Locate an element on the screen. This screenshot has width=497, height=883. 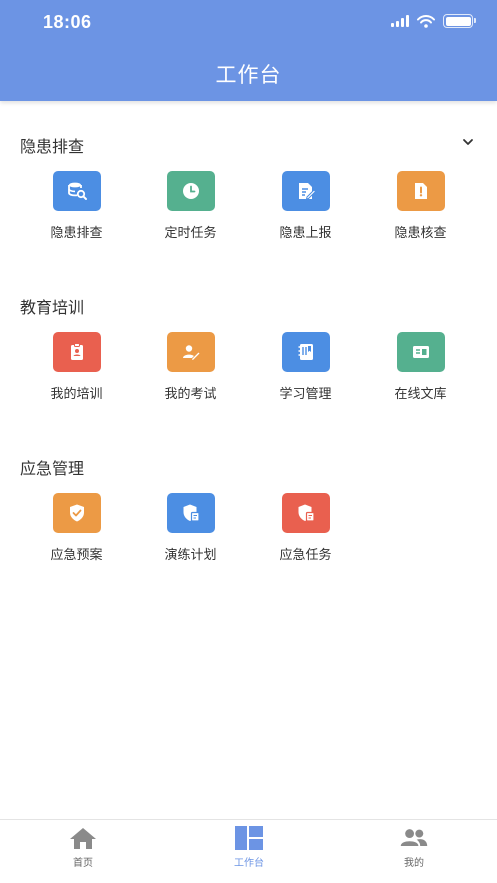
home-icon is located at coordinates (83, 838).